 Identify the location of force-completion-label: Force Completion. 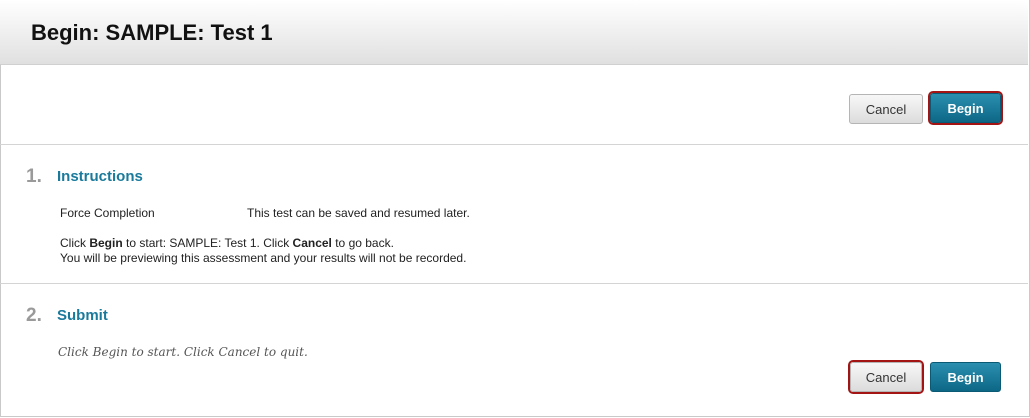
(107, 213).